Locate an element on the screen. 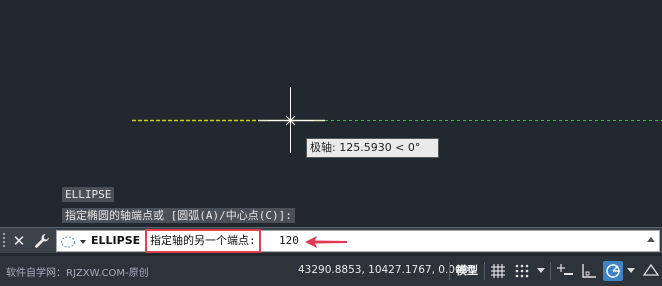 This screenshot has height=286, width=662. isodraft-icon is located at coordinates (651, 271).